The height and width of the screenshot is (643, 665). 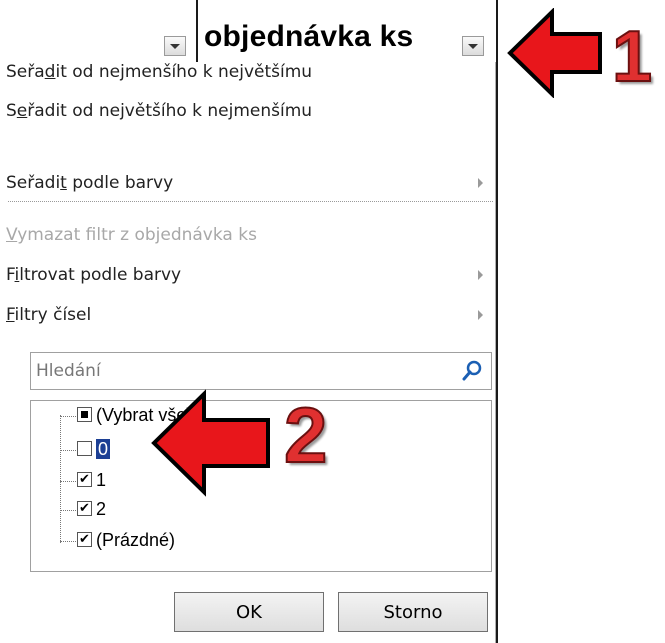 I want to click on menu-item-label: Seřa, so click(x=25, y=72).